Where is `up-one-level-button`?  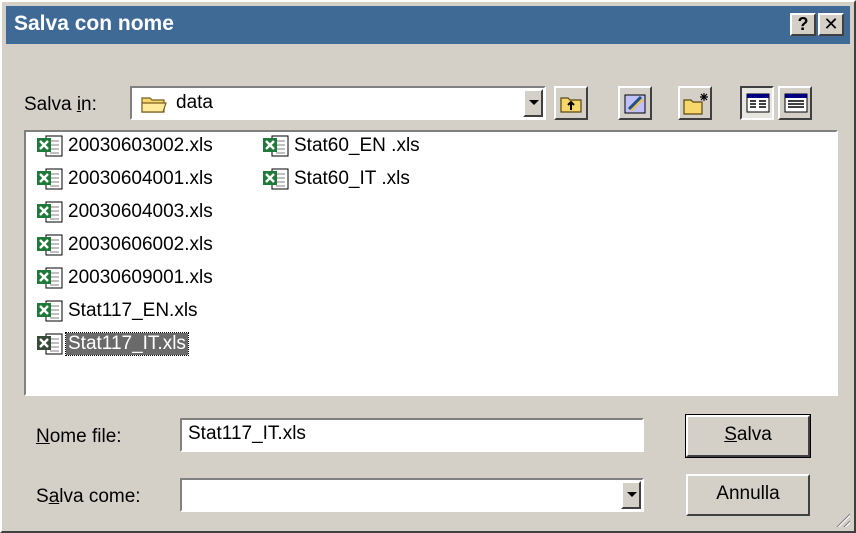
up-one-level-button is located at coordinates (571, 103).